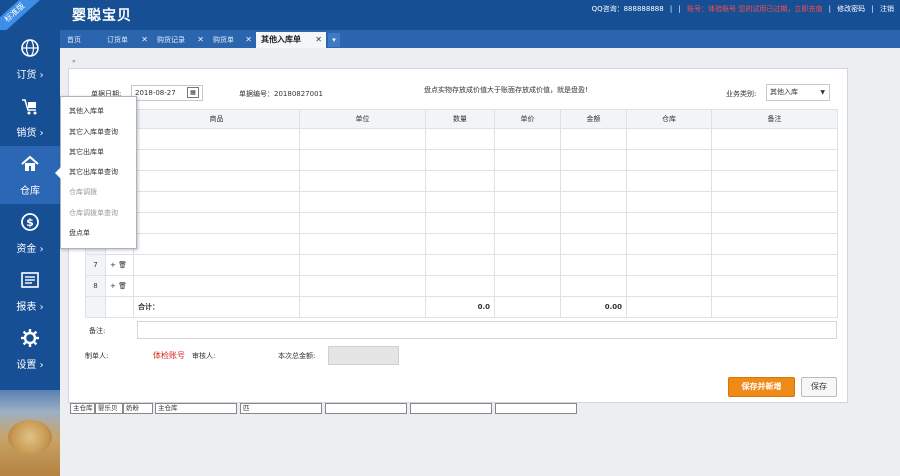  What do you see at coordinates (86, 111) in the screenshot?
I see `menu-other-inbound: 其他入库单` at bounding box center [86, 111].